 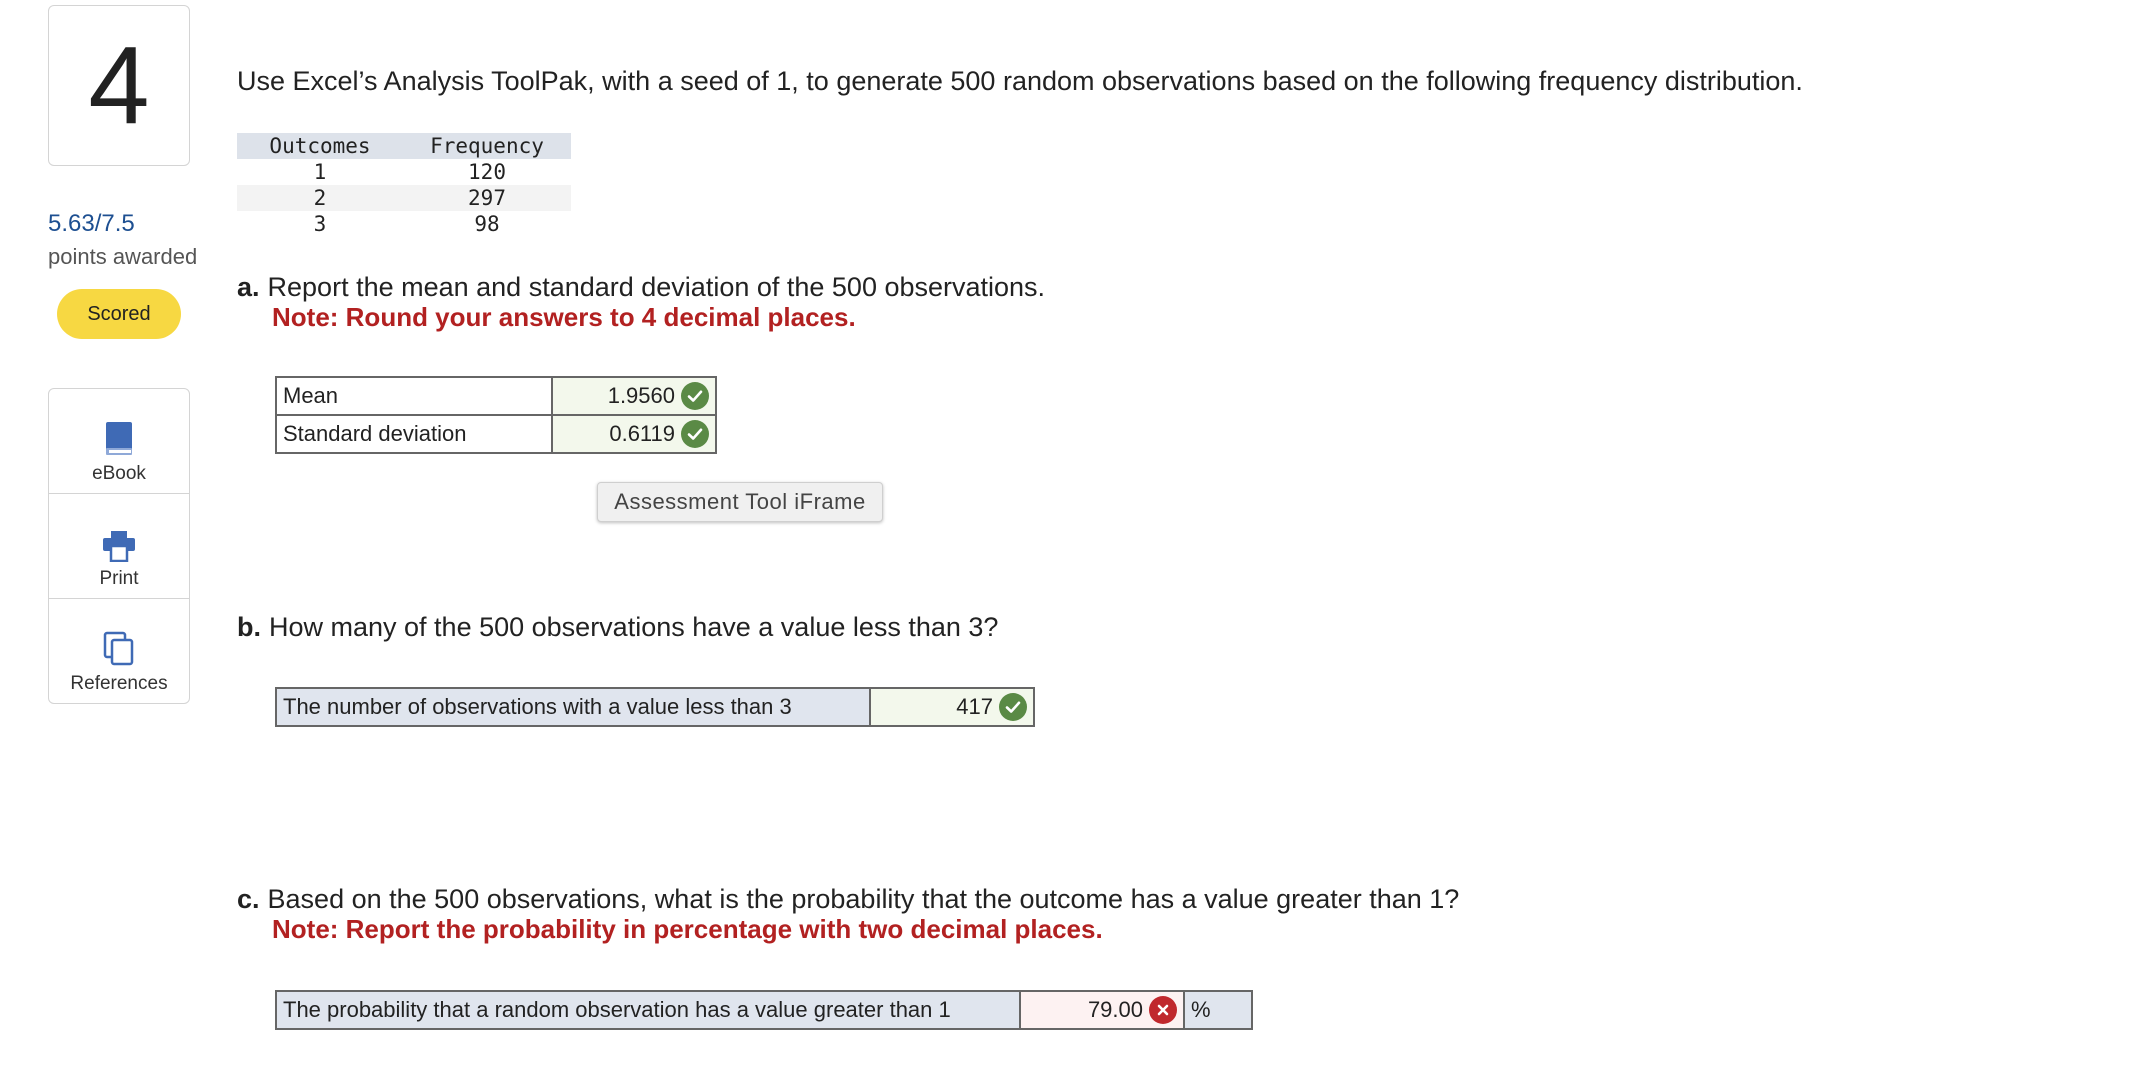 What do you see at coordinates (119, 683) in the screenshot?
I see `references-label: References` at bounding box center [119, 683].